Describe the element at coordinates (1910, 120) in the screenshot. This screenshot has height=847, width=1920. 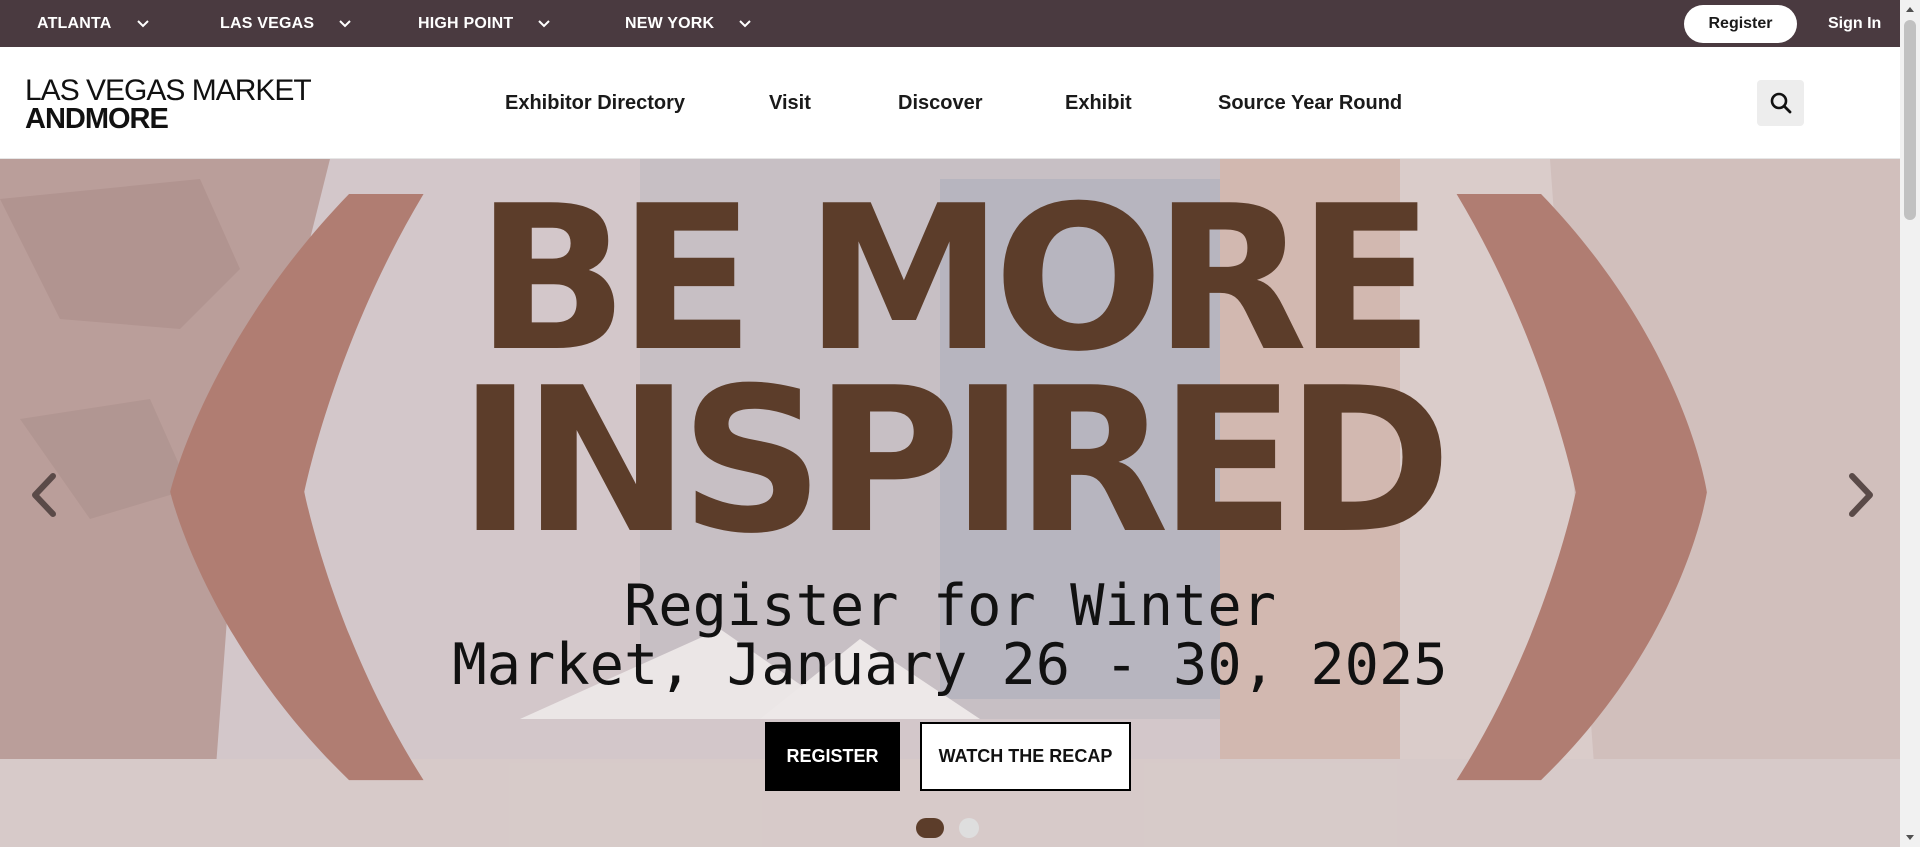
I see `scrollbar-thumb` at that location.